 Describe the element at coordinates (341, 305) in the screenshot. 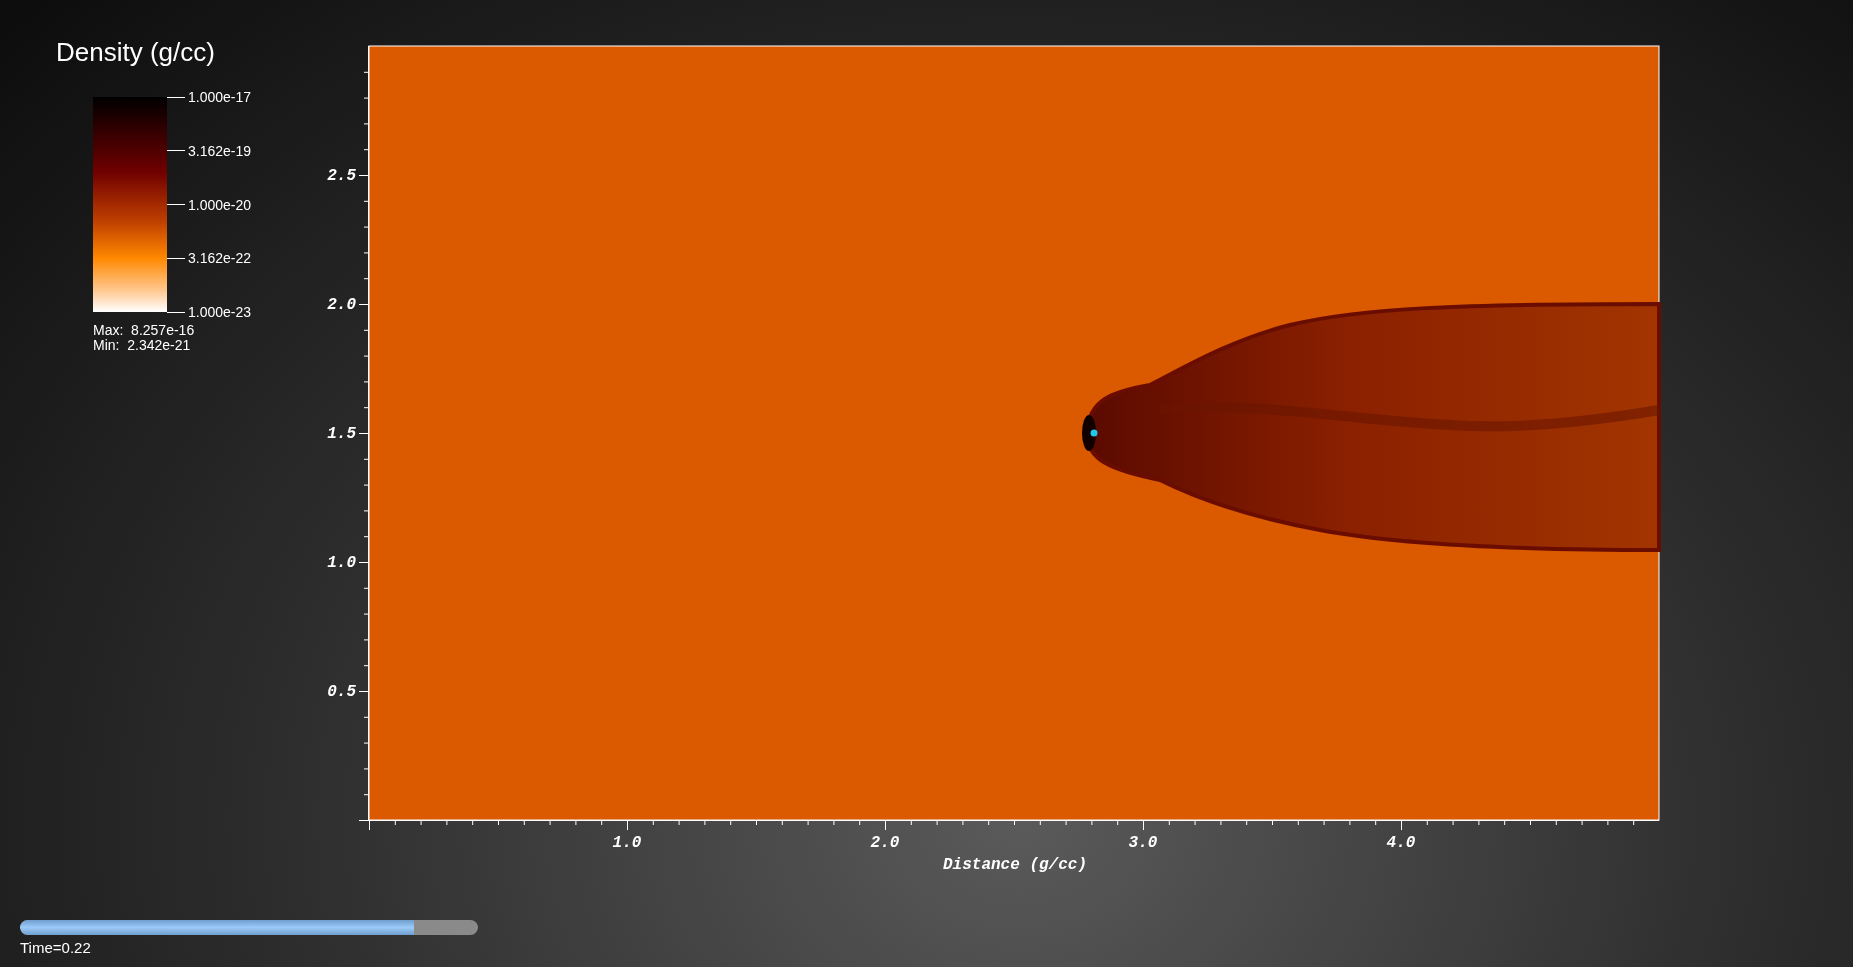

I see `y-tick-label: 2.0` at that location.